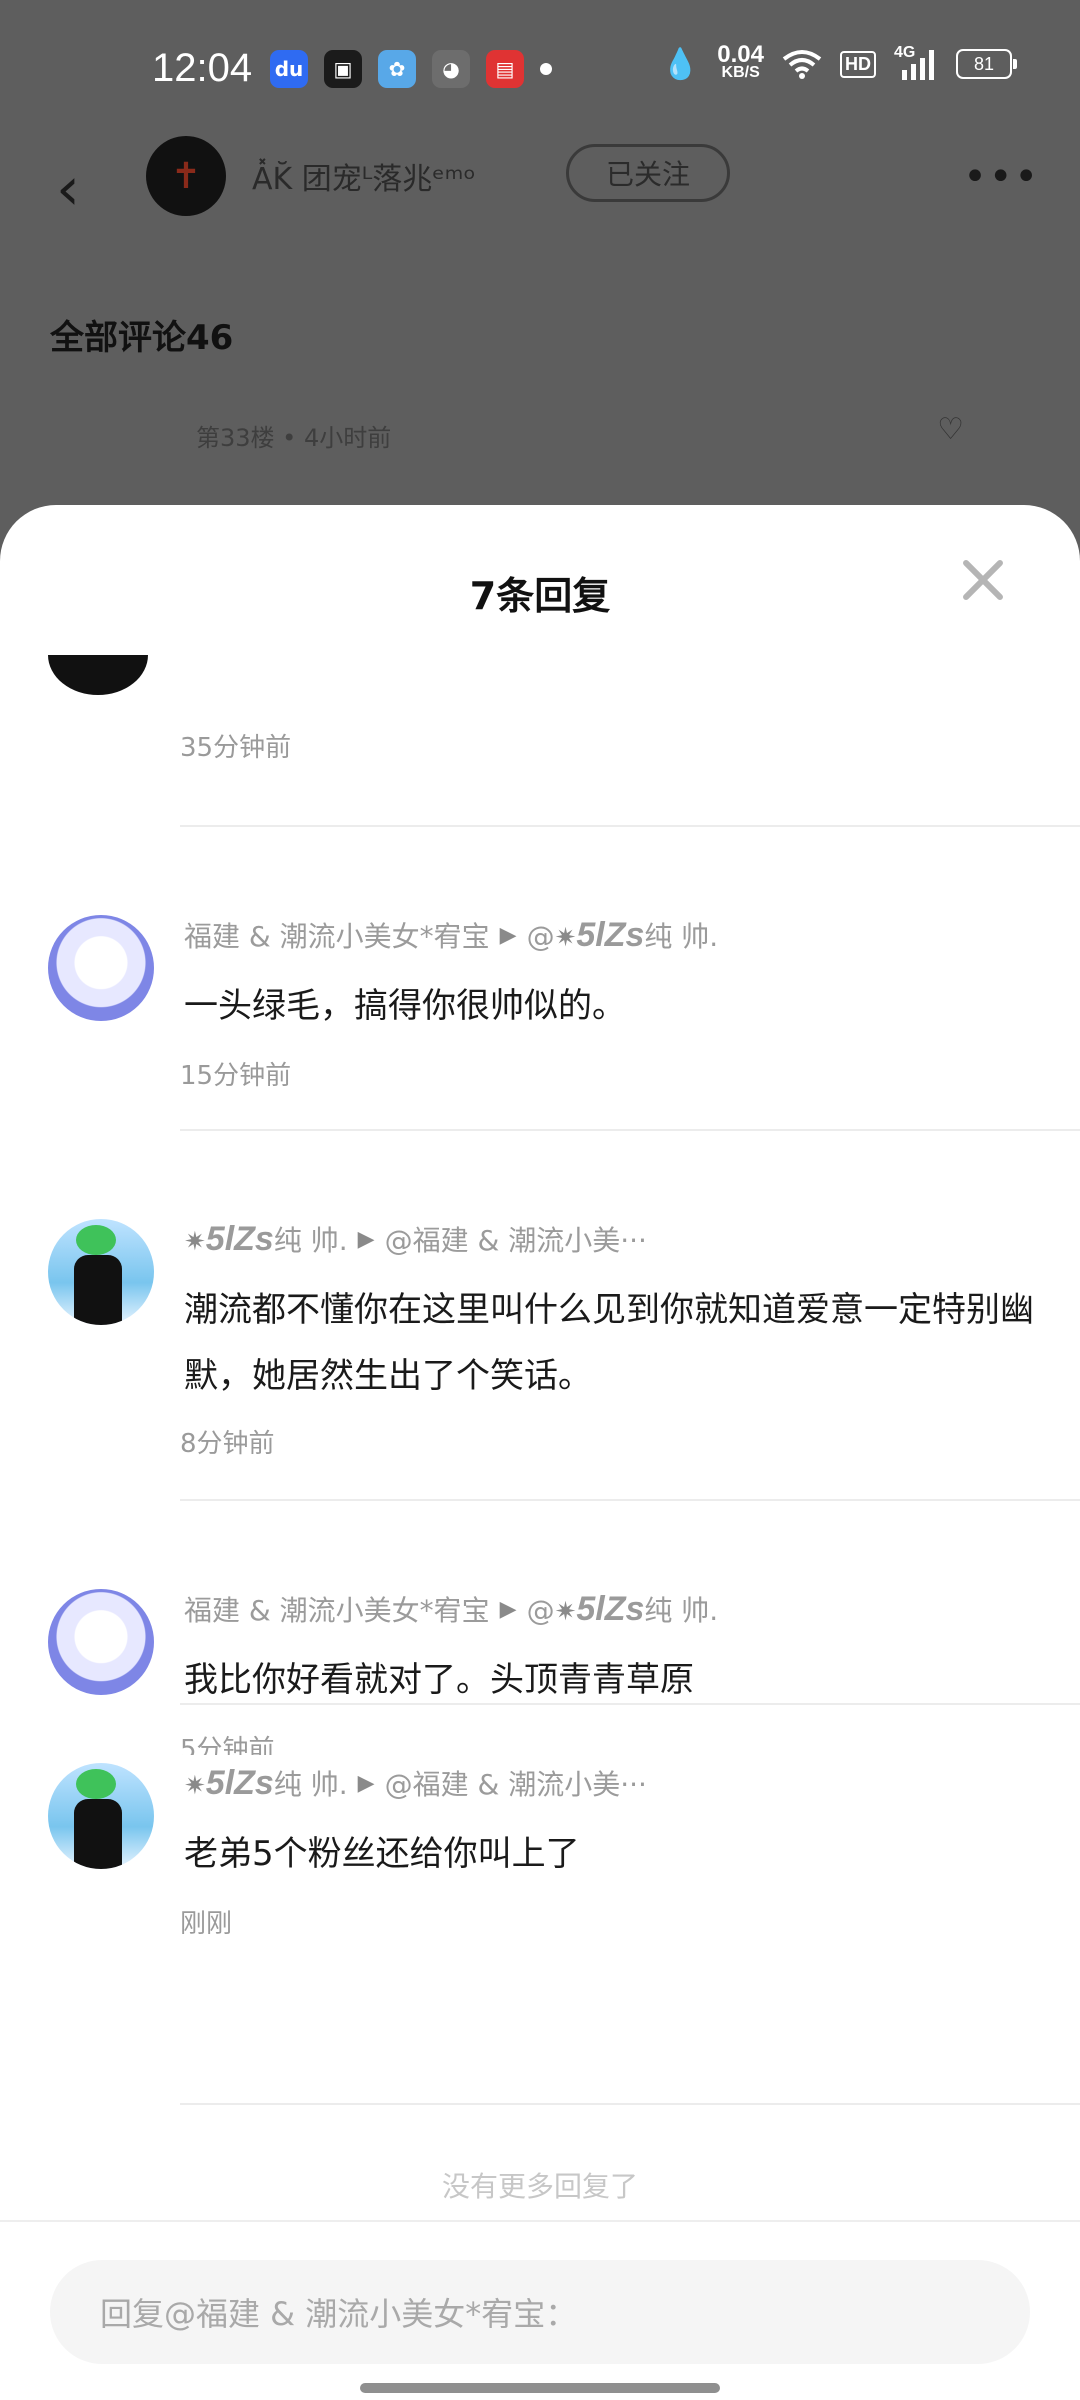 The image size is (1080, 2400). Describe the element at coordinates (986, 64) in the screenshot. I see `battery-icon: 81` at that location.